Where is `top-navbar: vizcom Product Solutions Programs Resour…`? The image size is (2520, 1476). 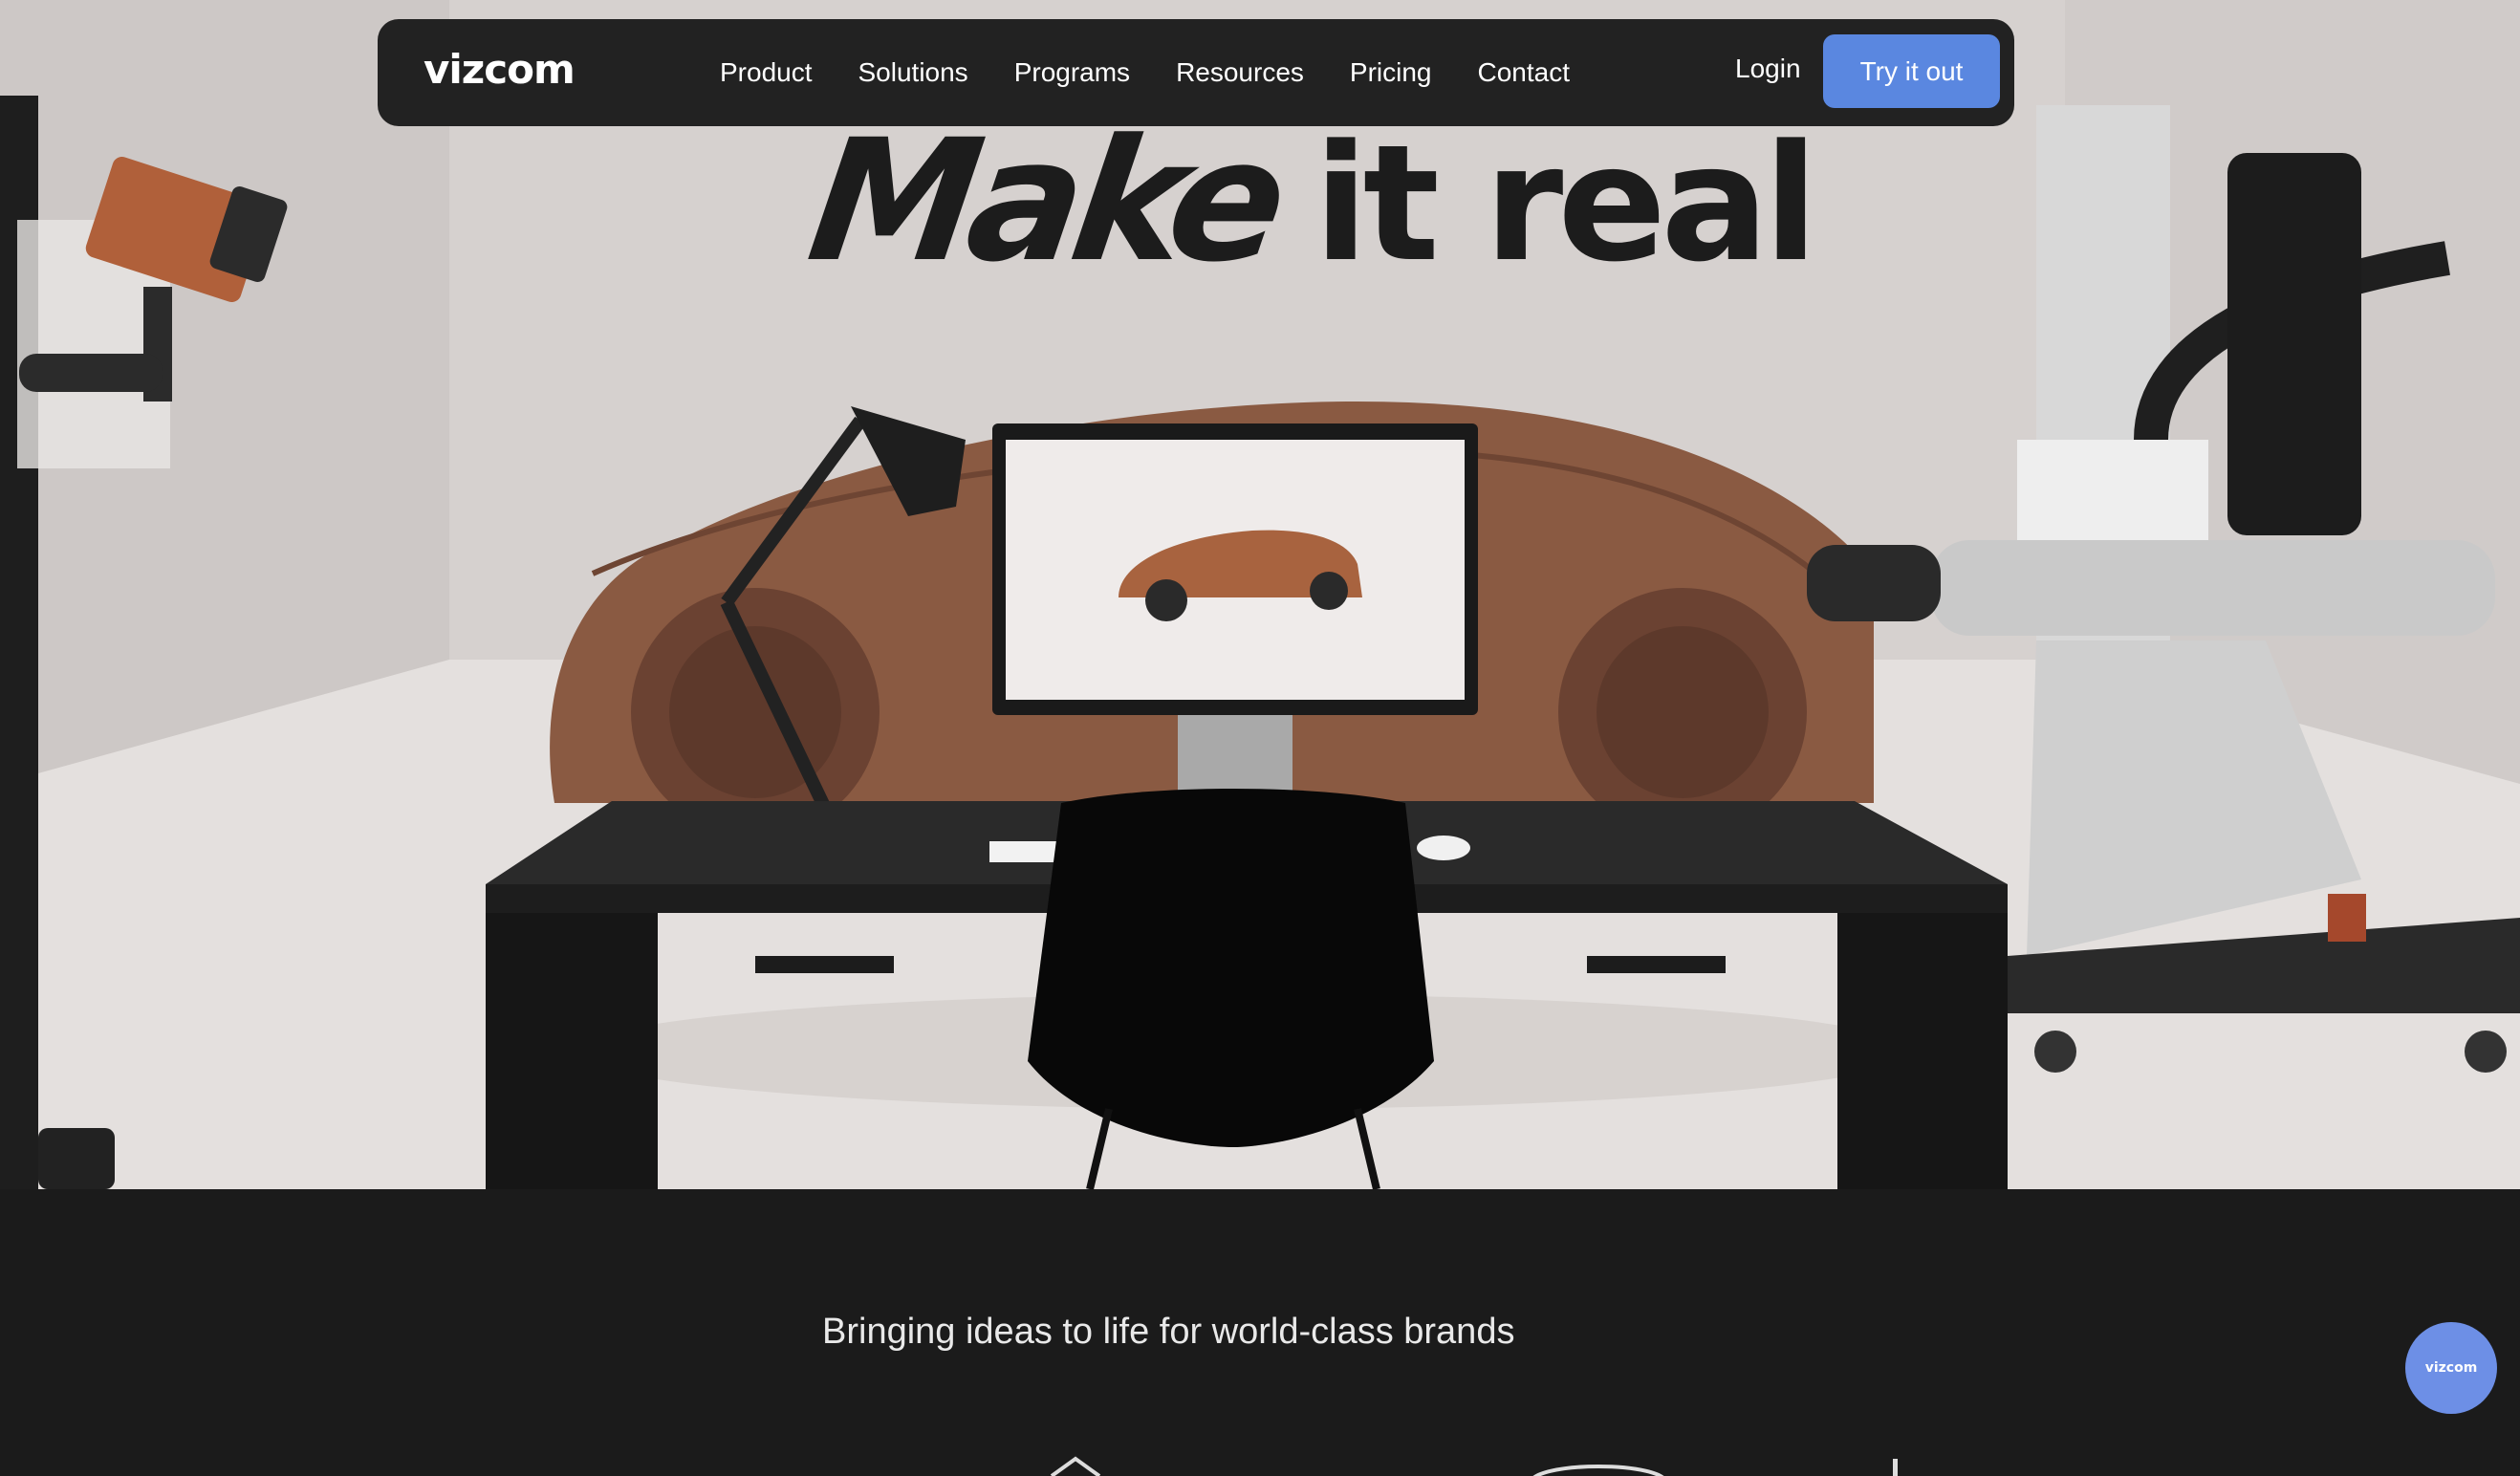 top-navbar: vizcom Product Solutions Programs Resour… is located at coordinates (1196, 72).